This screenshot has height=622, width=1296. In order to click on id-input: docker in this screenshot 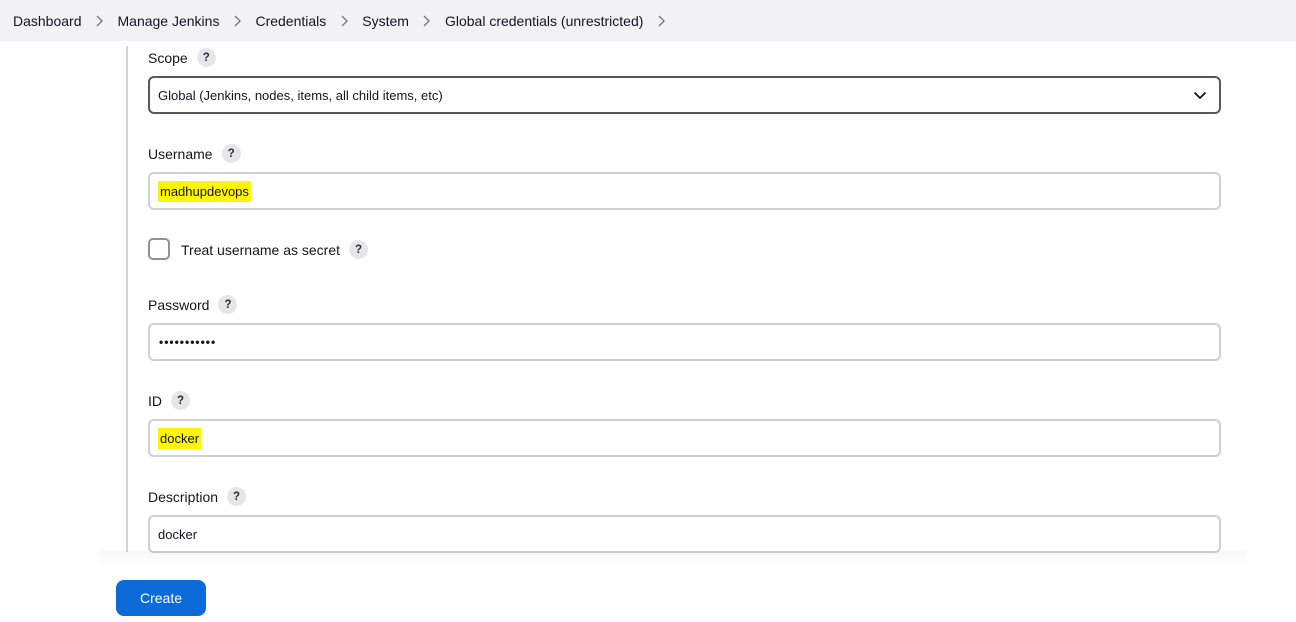, I will do `click(684, 438)`.